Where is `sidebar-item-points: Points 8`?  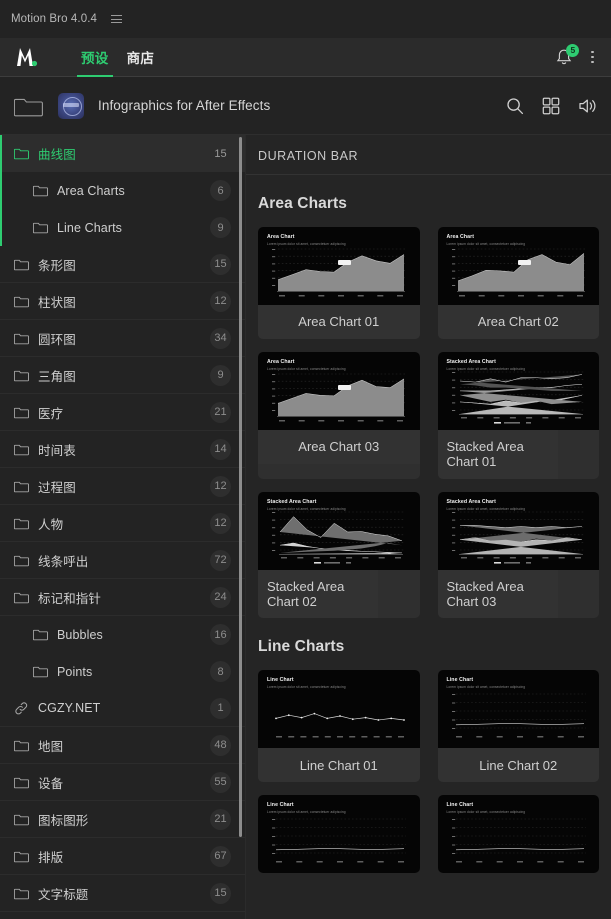
sidebar-item-points: Points 8 is located at coordinates (122, 671).